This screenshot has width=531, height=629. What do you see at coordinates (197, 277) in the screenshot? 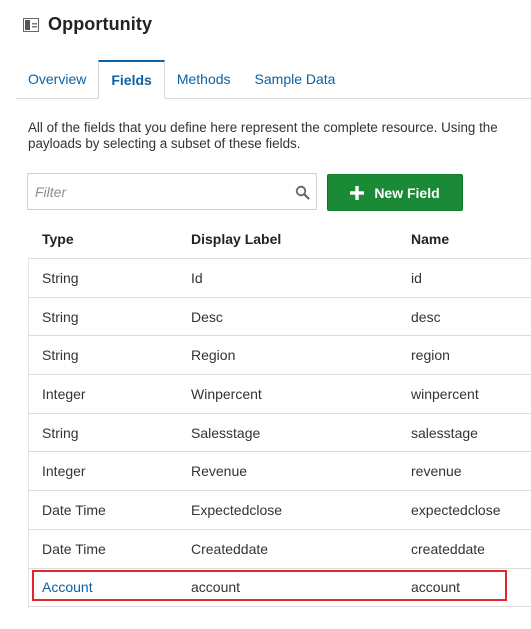
I see `cell-display-label: Id` at bounding box center [197, 277].